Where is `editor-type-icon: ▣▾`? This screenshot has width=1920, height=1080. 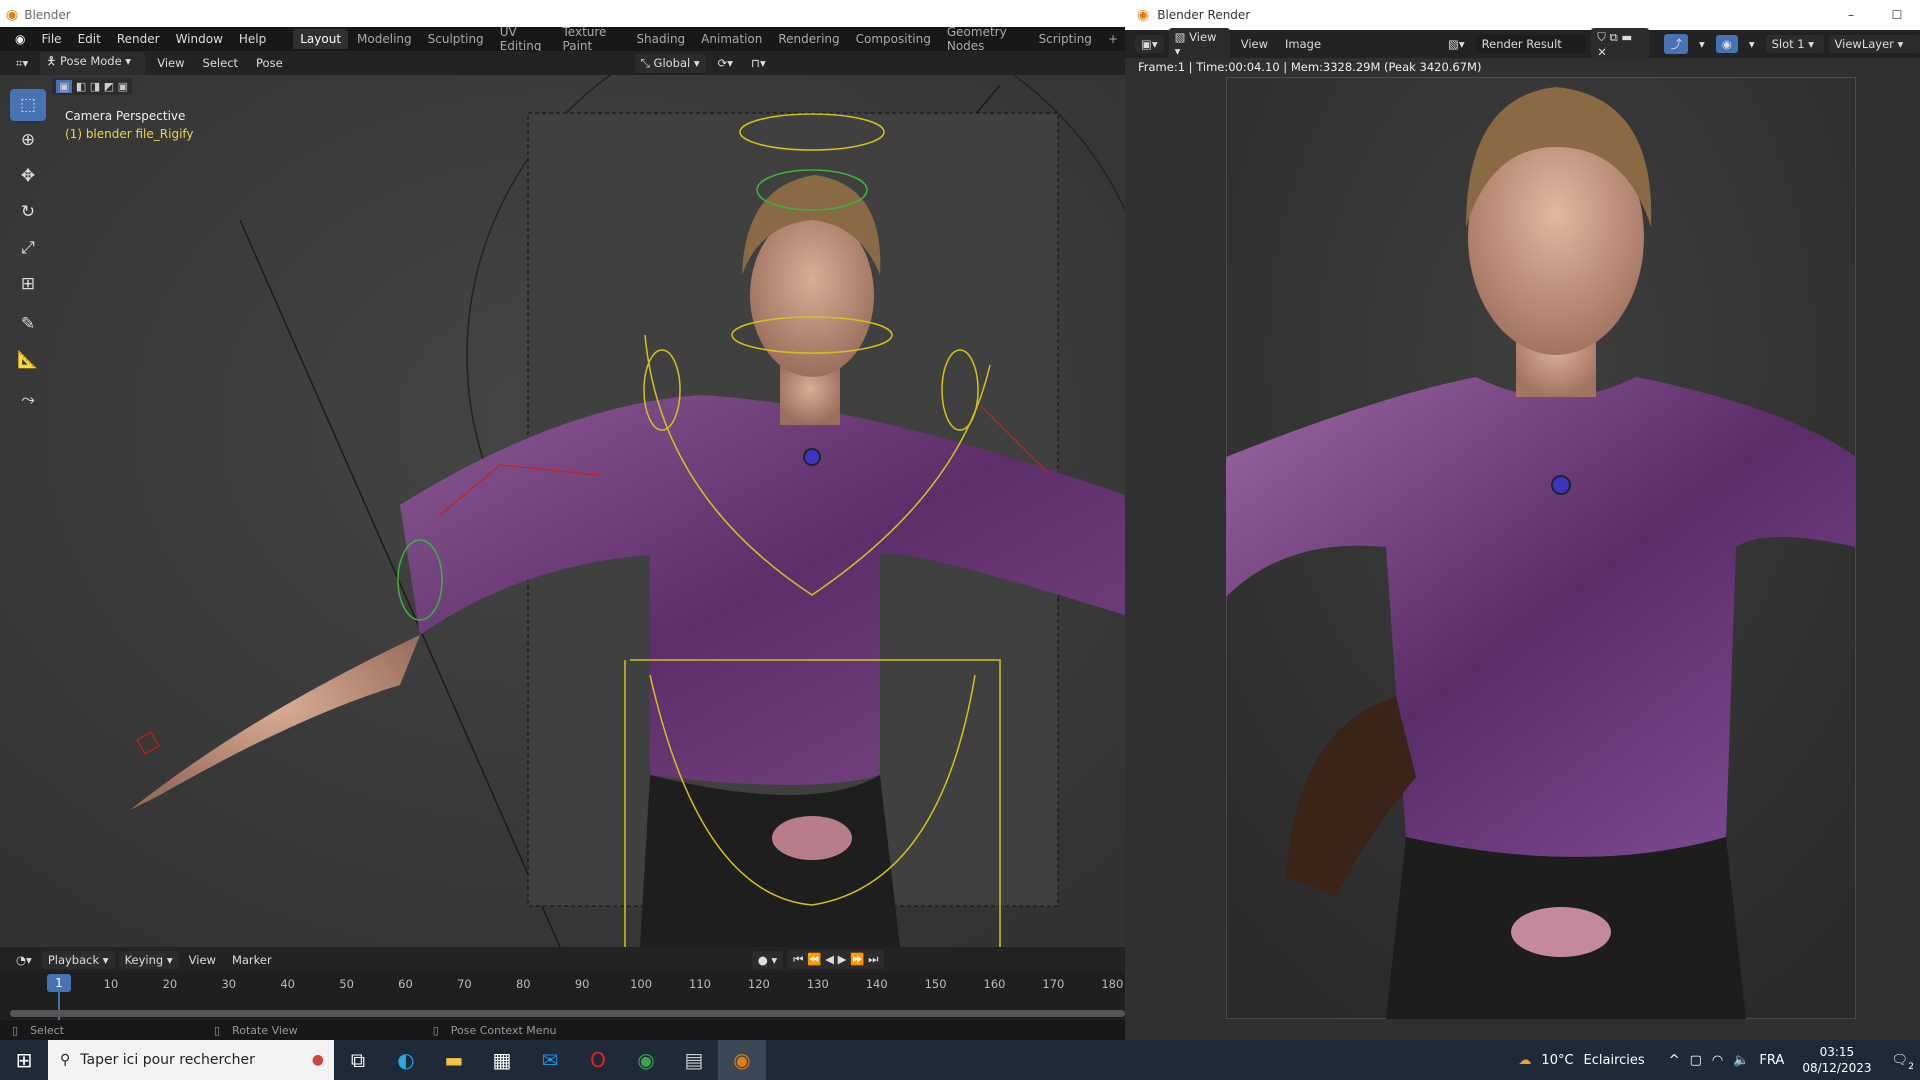 editor-type-icon: ▣▾ is located at coordinates (1149, 44).